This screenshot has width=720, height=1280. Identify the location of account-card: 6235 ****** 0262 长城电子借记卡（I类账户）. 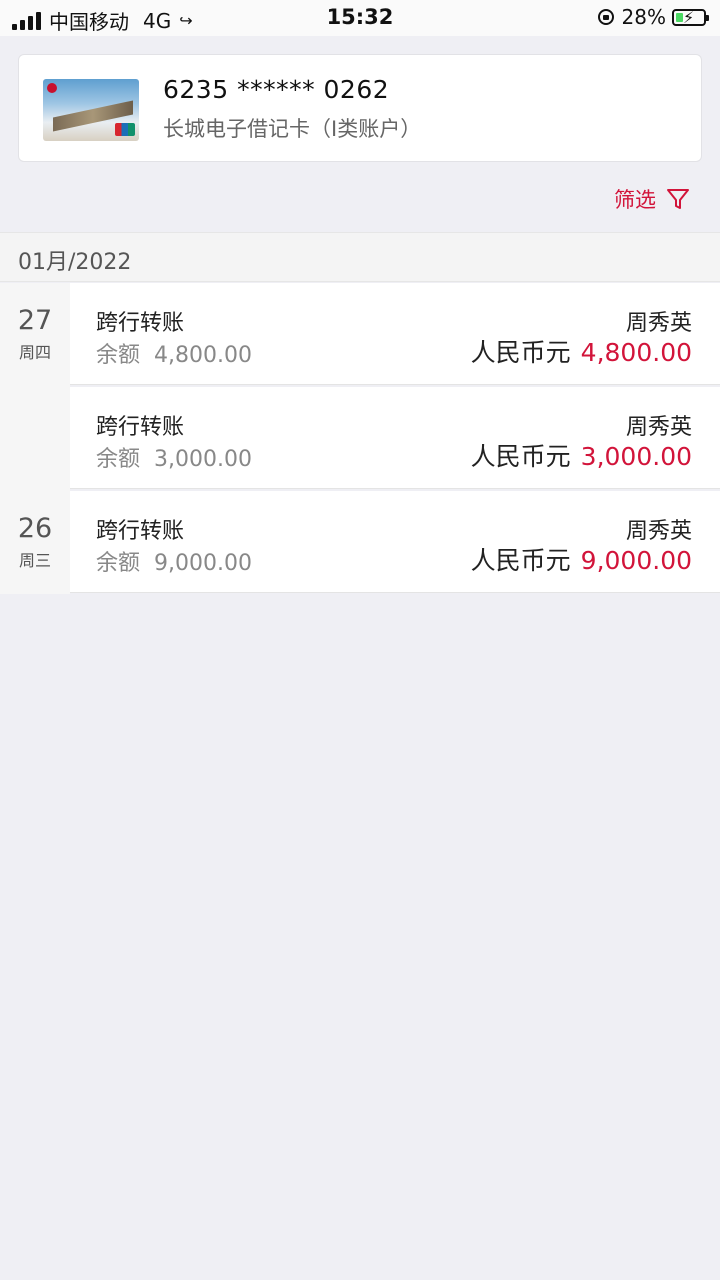
(360, 108).